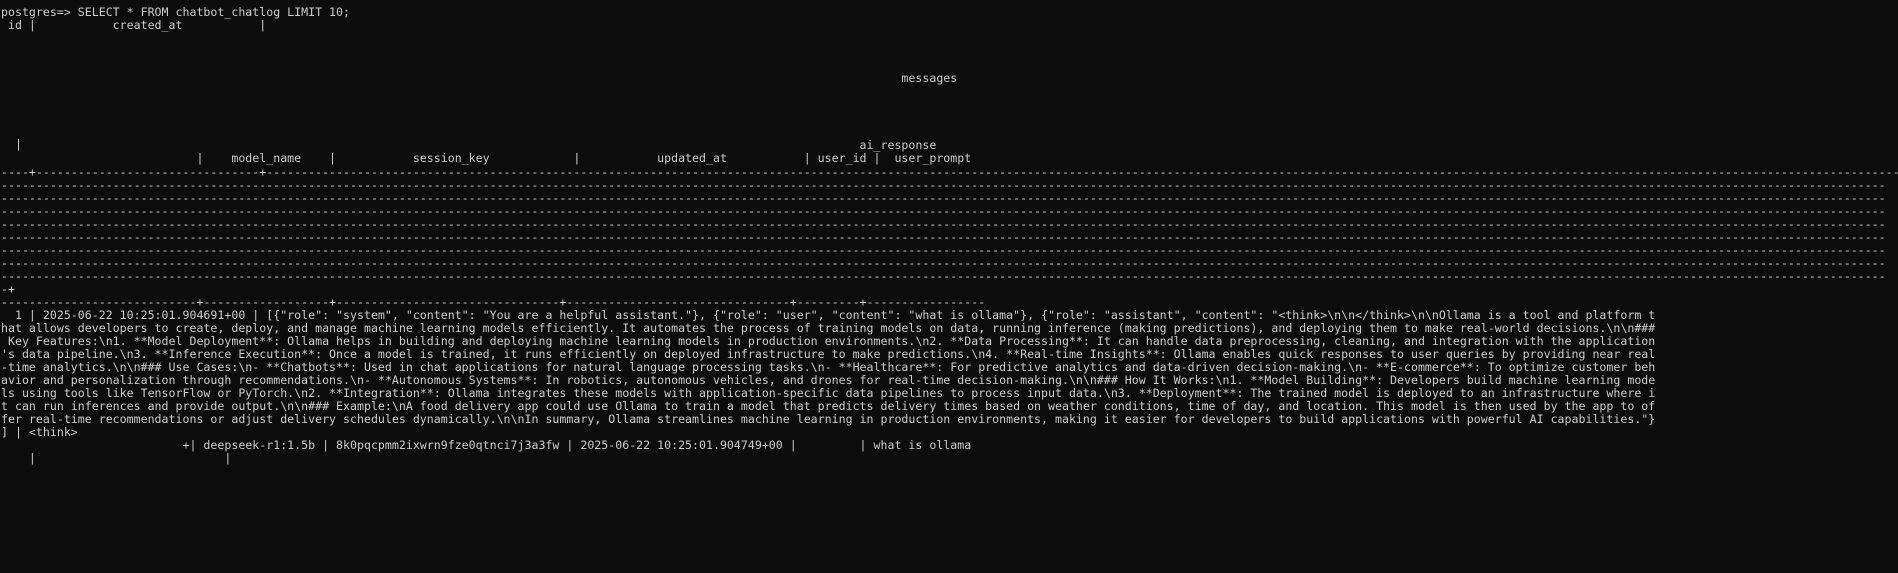 Image resolution: width=1898 pixels, height=573 pixels. I want to click on column-header-messages: messages, so click(479, 78).